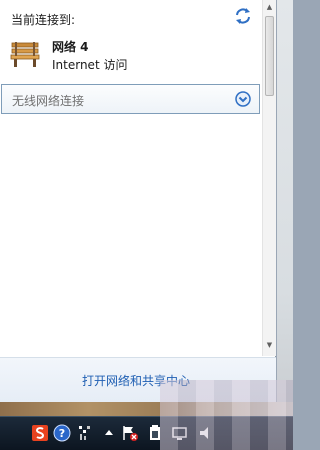  What do you see at coordinates (90, 65) in the screenshot?
I see `network-access-status: Internet 访问` at bounding box center [90, 65].